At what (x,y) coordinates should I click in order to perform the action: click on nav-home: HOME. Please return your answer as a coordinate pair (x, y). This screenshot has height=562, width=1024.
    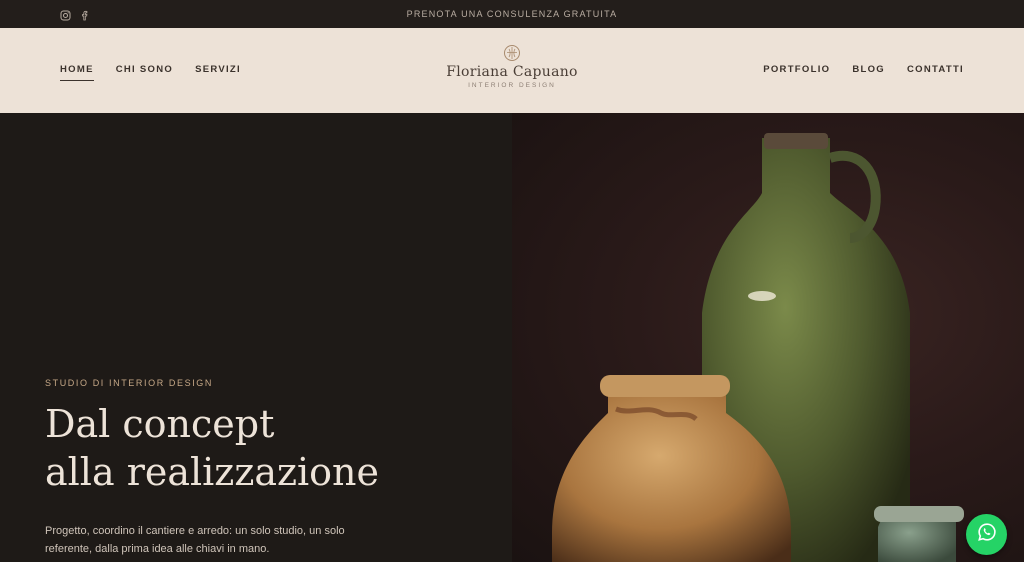
    Looking at the image, I should click on (77, 72).